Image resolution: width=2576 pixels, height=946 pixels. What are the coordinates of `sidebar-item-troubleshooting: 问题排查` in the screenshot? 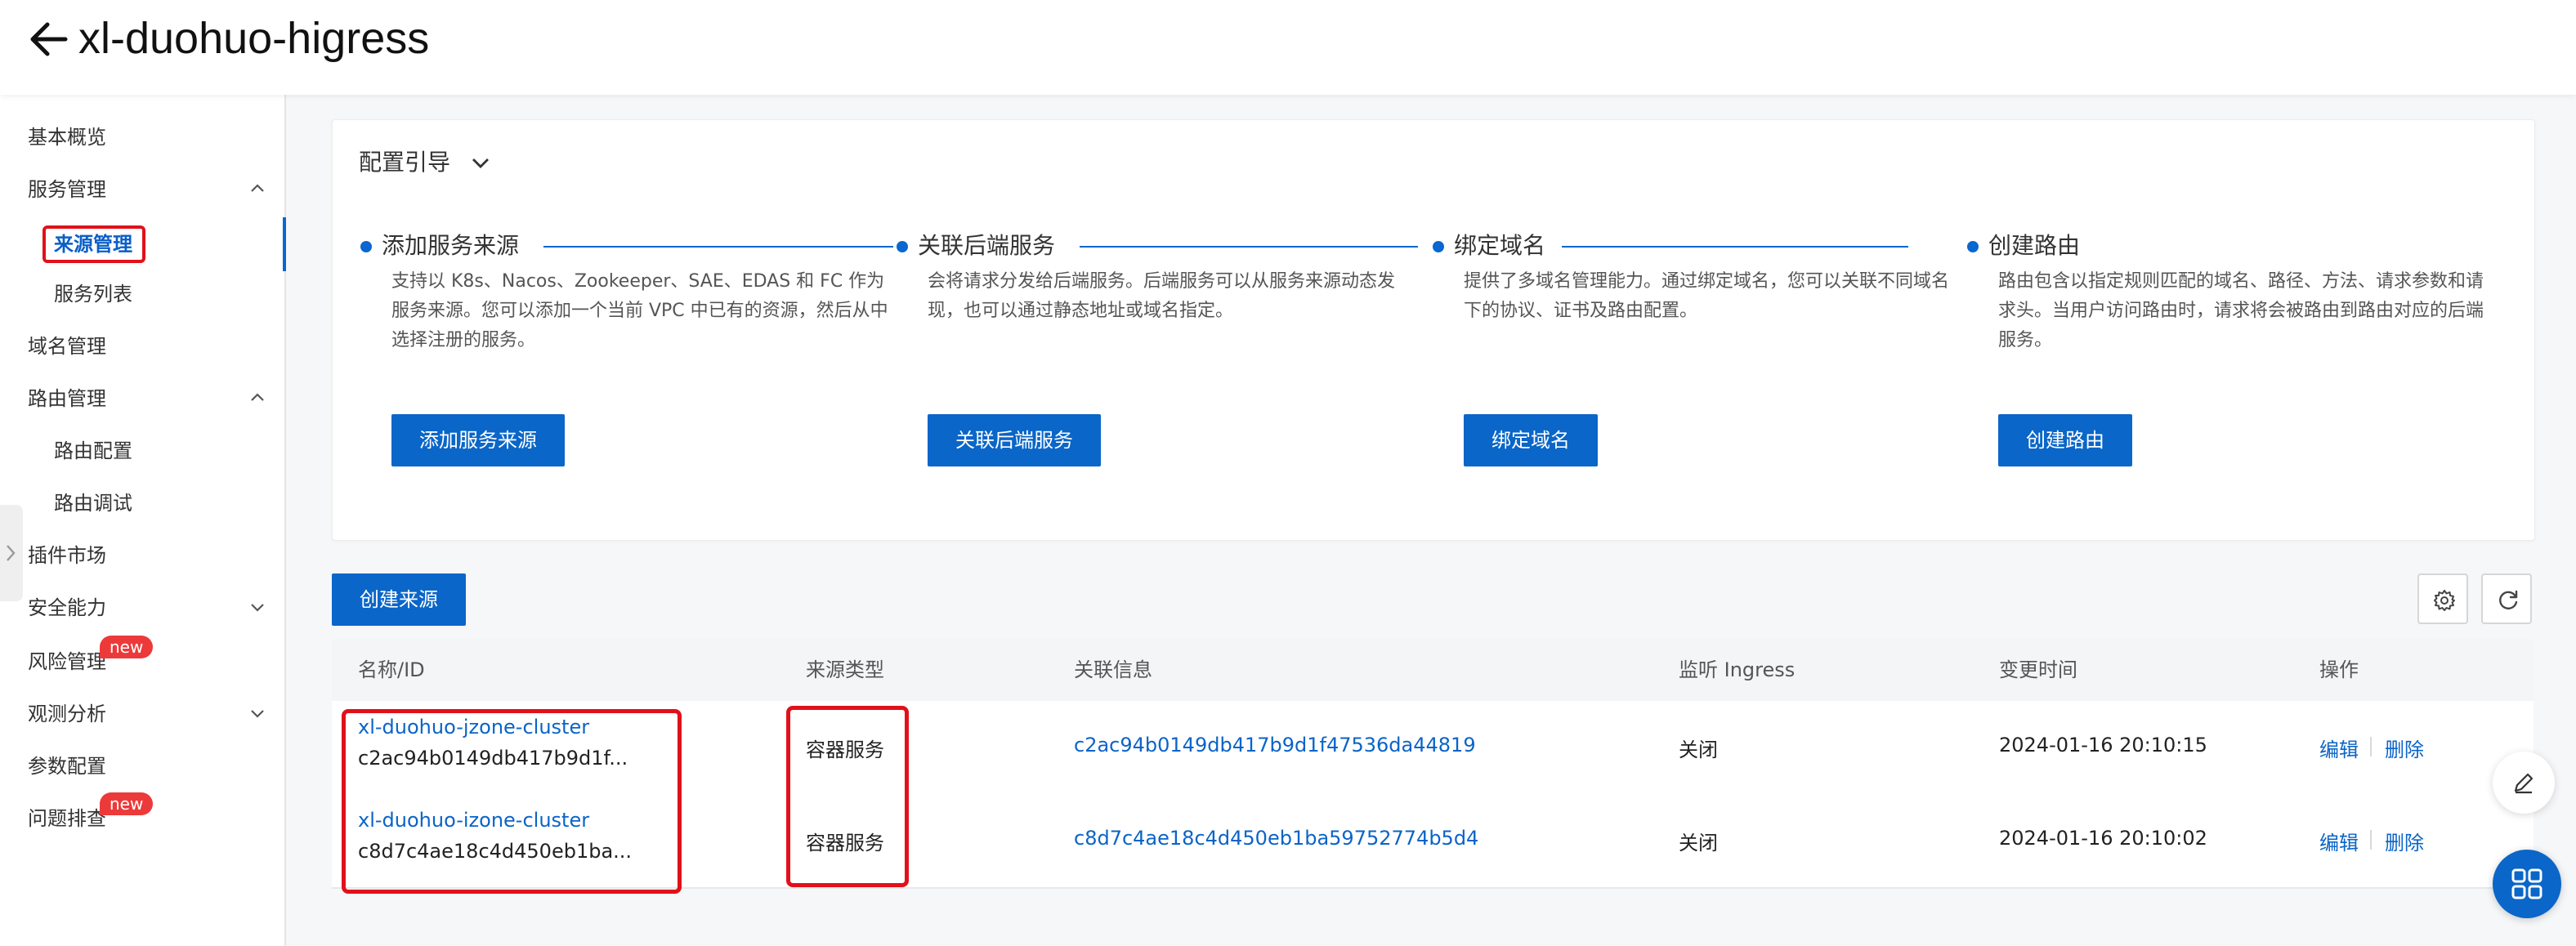 It's located at (67, 819).